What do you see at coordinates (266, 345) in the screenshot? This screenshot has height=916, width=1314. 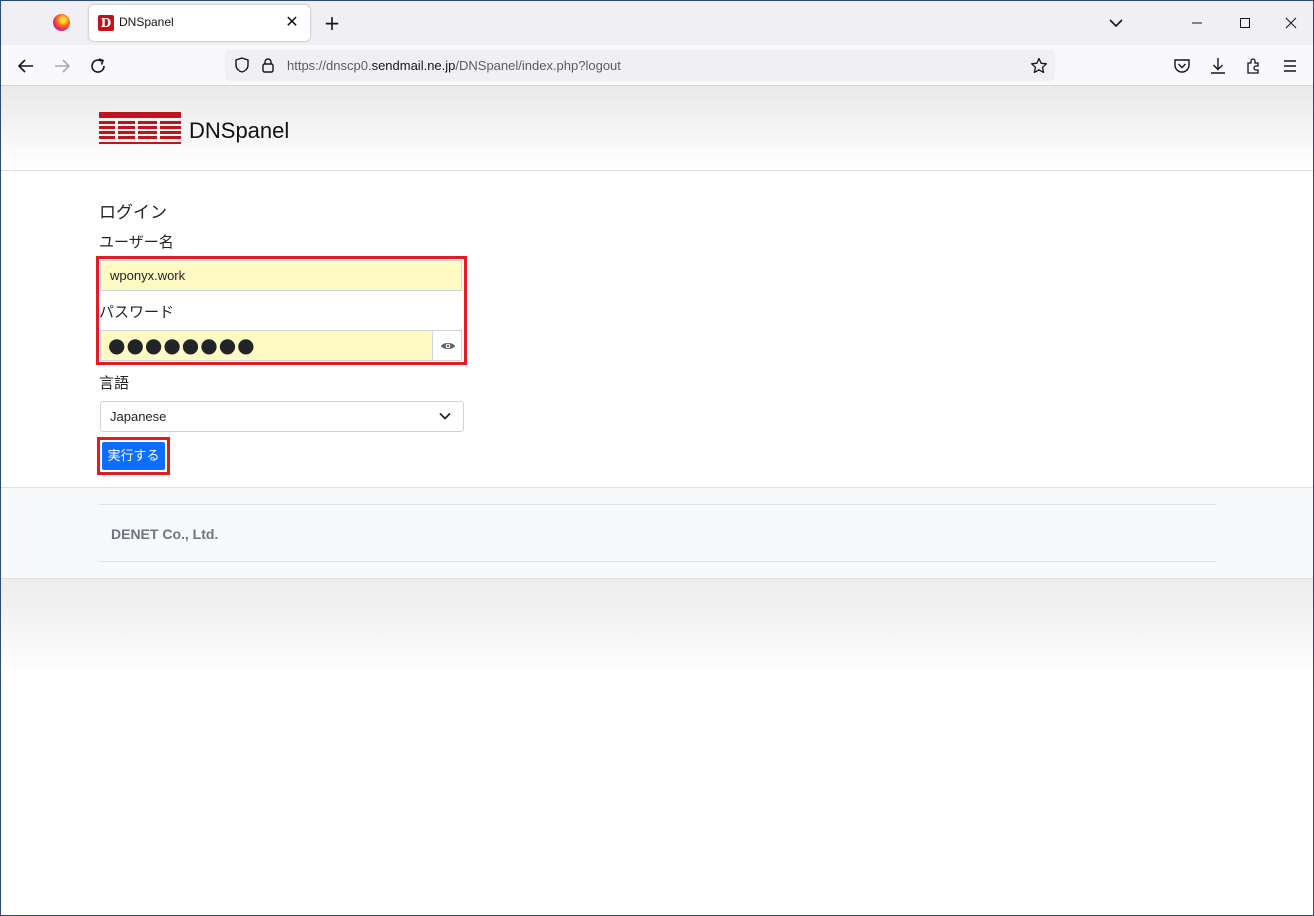 I see `password-input: ●●●●●●●●` at bounding box center [266, 345].